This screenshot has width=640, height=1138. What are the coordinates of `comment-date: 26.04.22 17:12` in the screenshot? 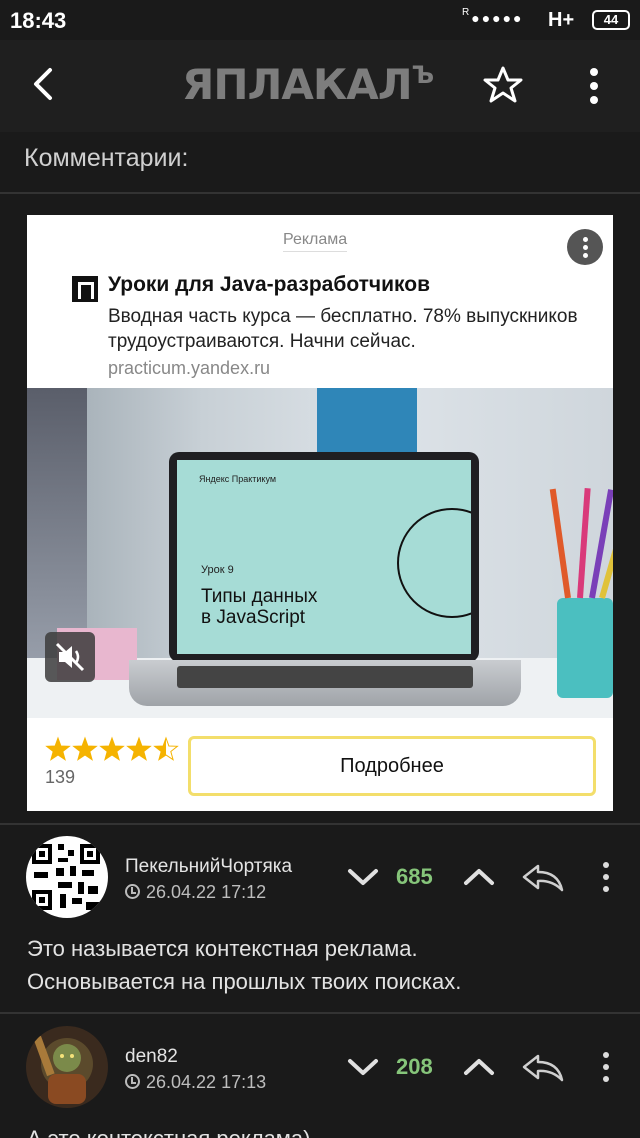 It's located at (195, 892).